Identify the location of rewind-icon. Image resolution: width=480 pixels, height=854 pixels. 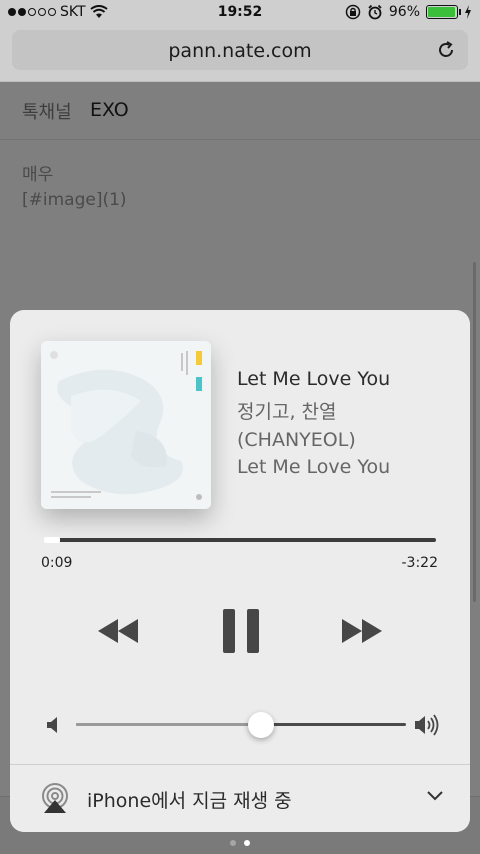
(118, 631).